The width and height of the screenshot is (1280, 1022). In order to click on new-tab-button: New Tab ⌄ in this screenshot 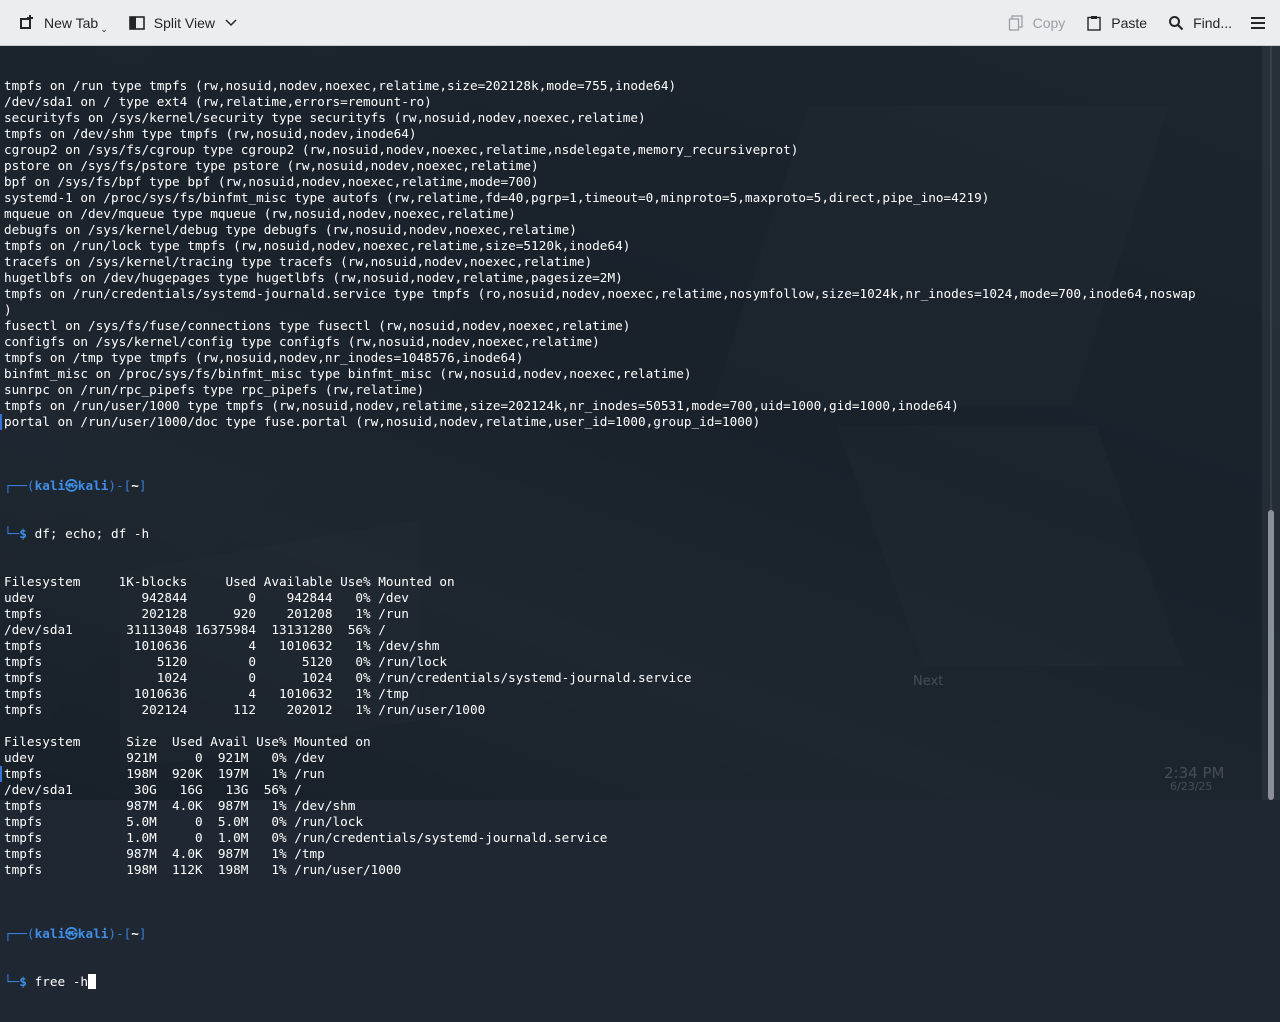, I will do `click(63, 23)`.